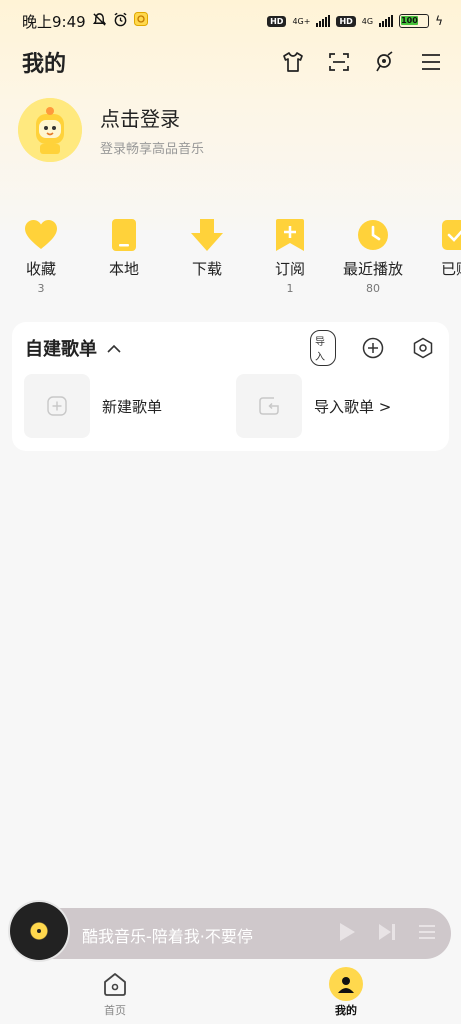 Image resolution: width=461 pixels, height=1024 pixels. What do you see at coordinates (323, 21) in the screenshot?
I see `signal-icon` at bounding box center [323, 21].